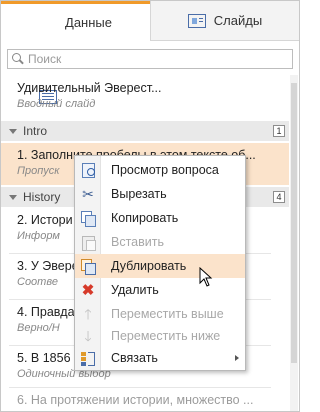 The height and width of the screenshot is (412, 320). What do you see at coordinates (196, 20) in the screenshot?
I see `slides-icon` at bounding box center [196, 20].